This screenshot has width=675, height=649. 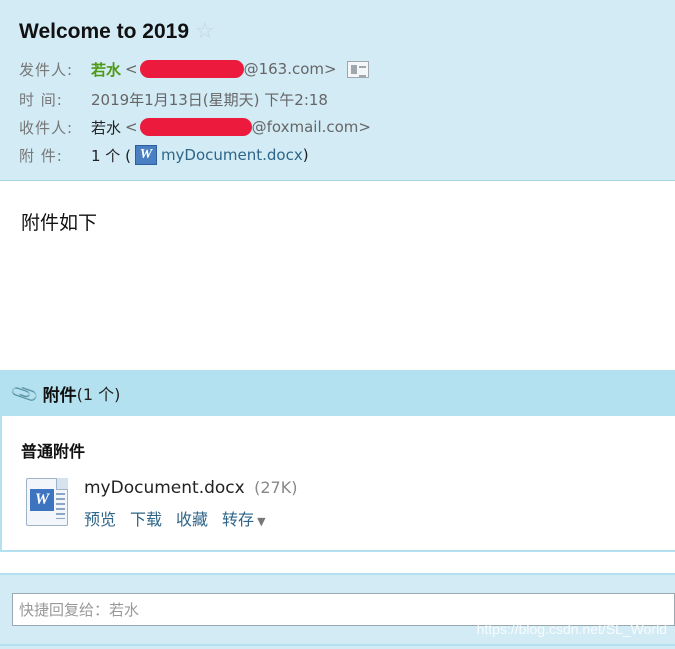 I want to click on attachment-actions: 预览 下载 收藏 转存 ▼, so click(x=175, y=518).